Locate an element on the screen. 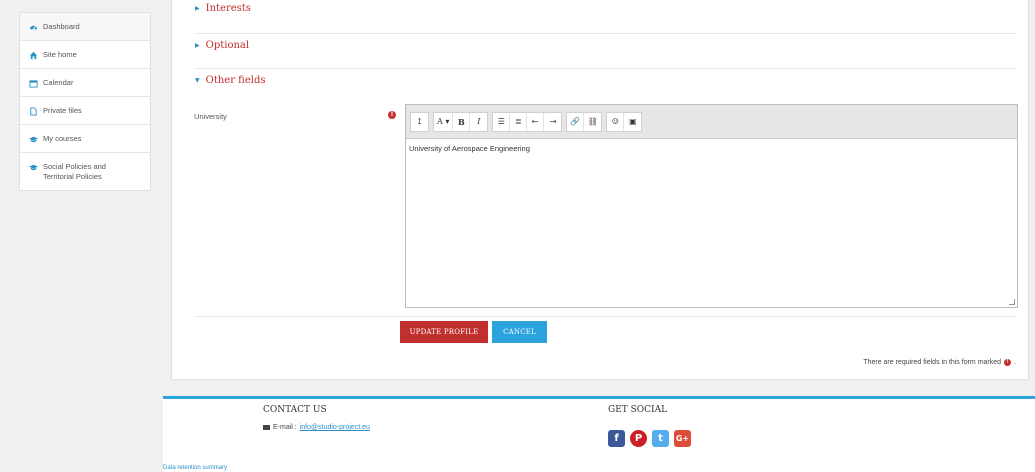 Image resolution: width=1035 pixels, height=472 pixels. image-icon: ▣ is located at coordinates (632, 122).